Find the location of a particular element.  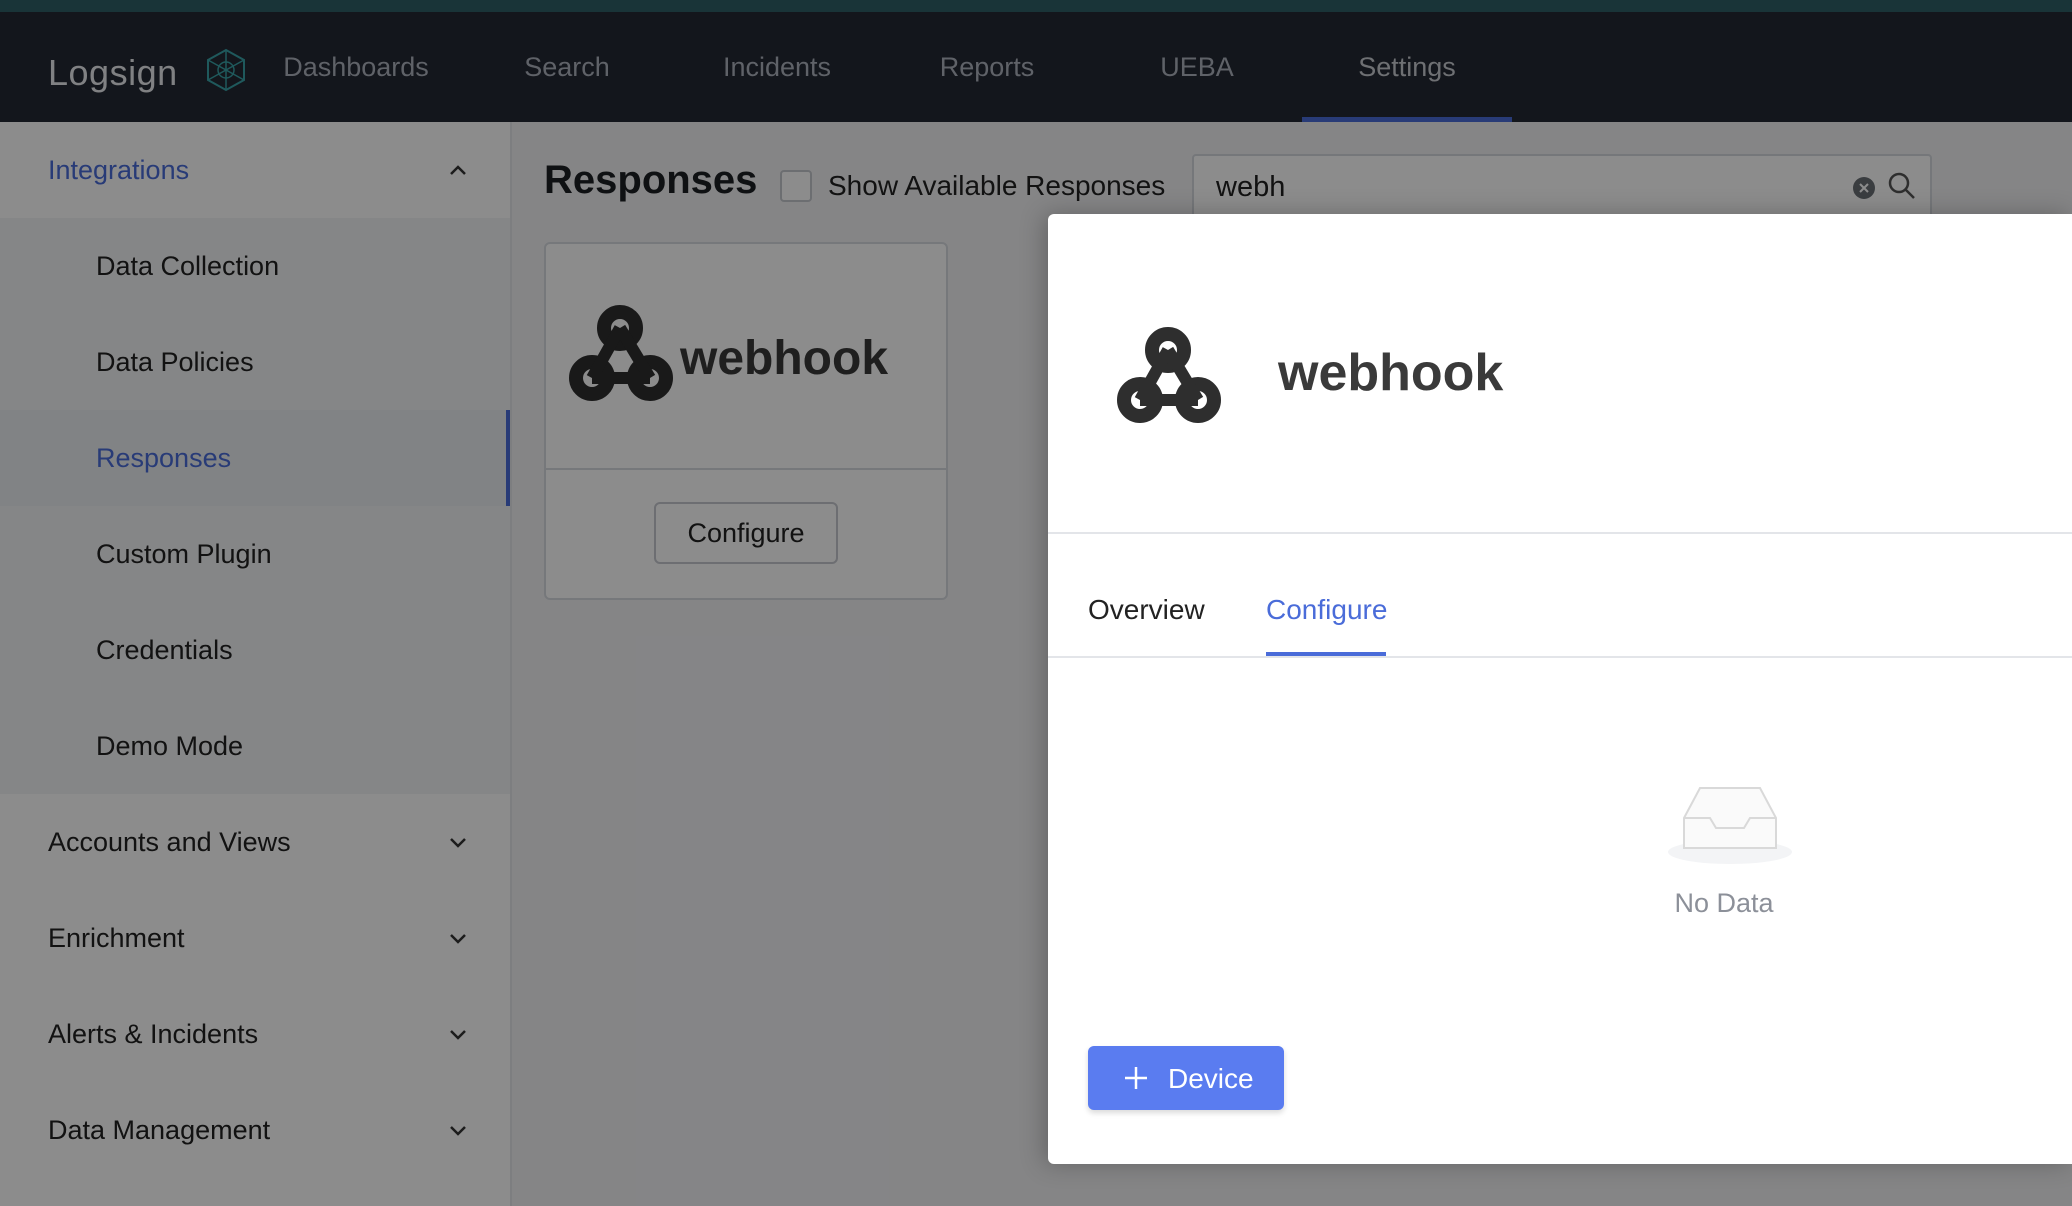

webhook-icon: webhook is located at coordinates (1310, 375).